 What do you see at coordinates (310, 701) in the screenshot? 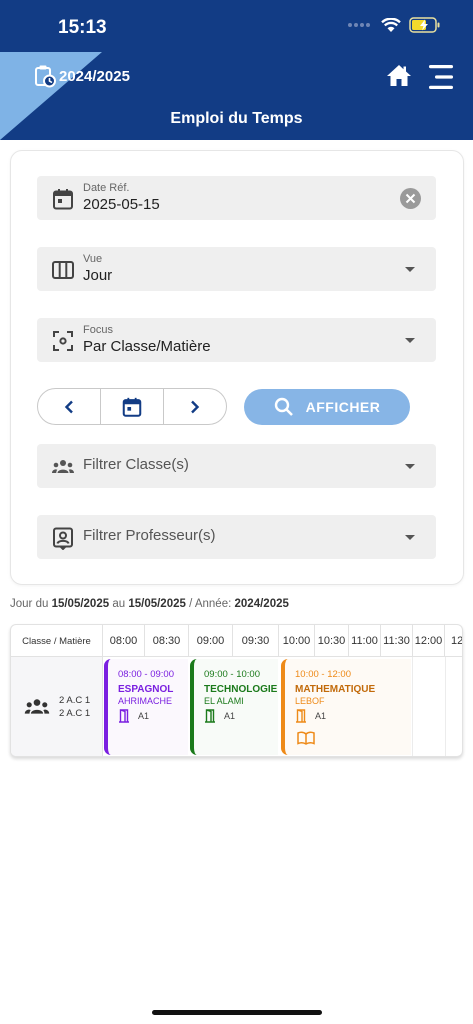
I see `event-teacher: LEBOF` at bounding box center [310, 701].